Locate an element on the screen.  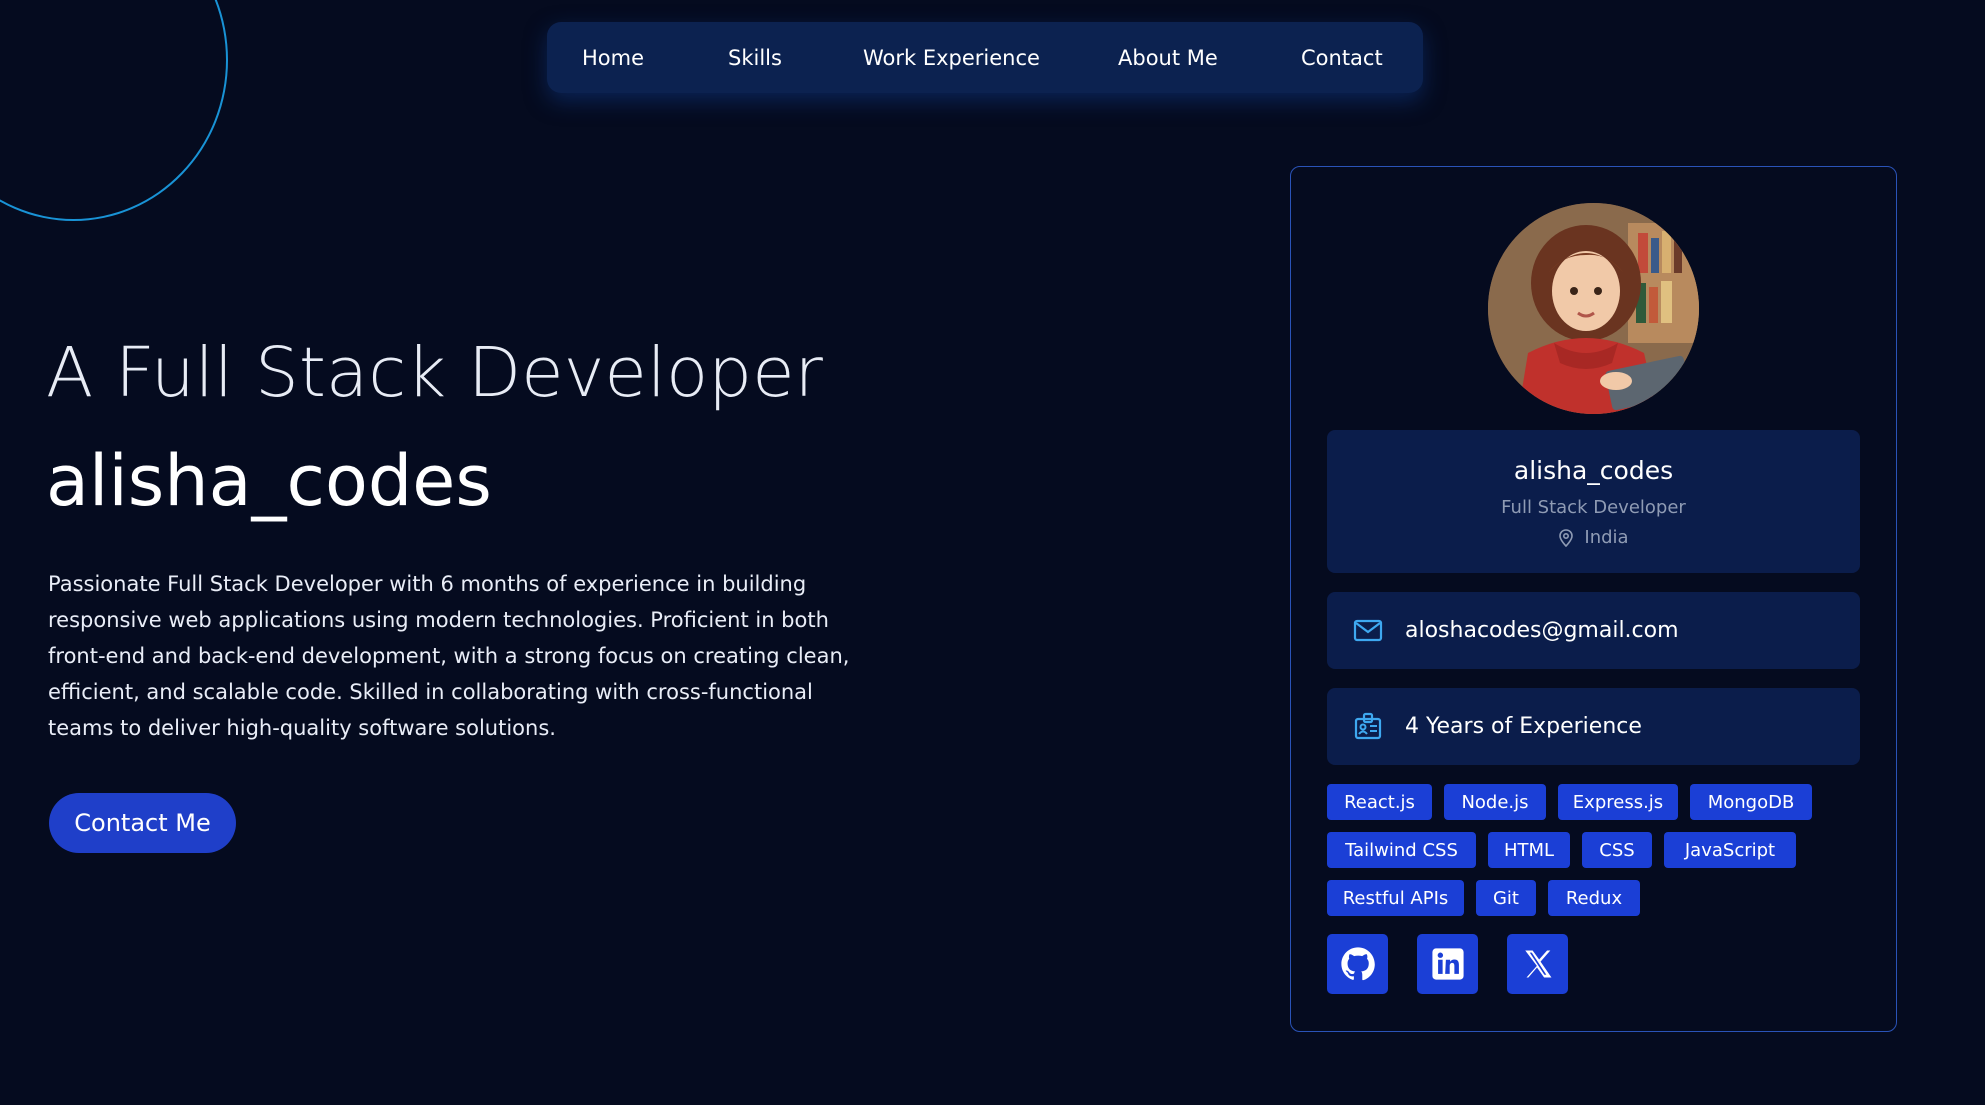
linkedin-icon is located at coordinates (1447, 964).